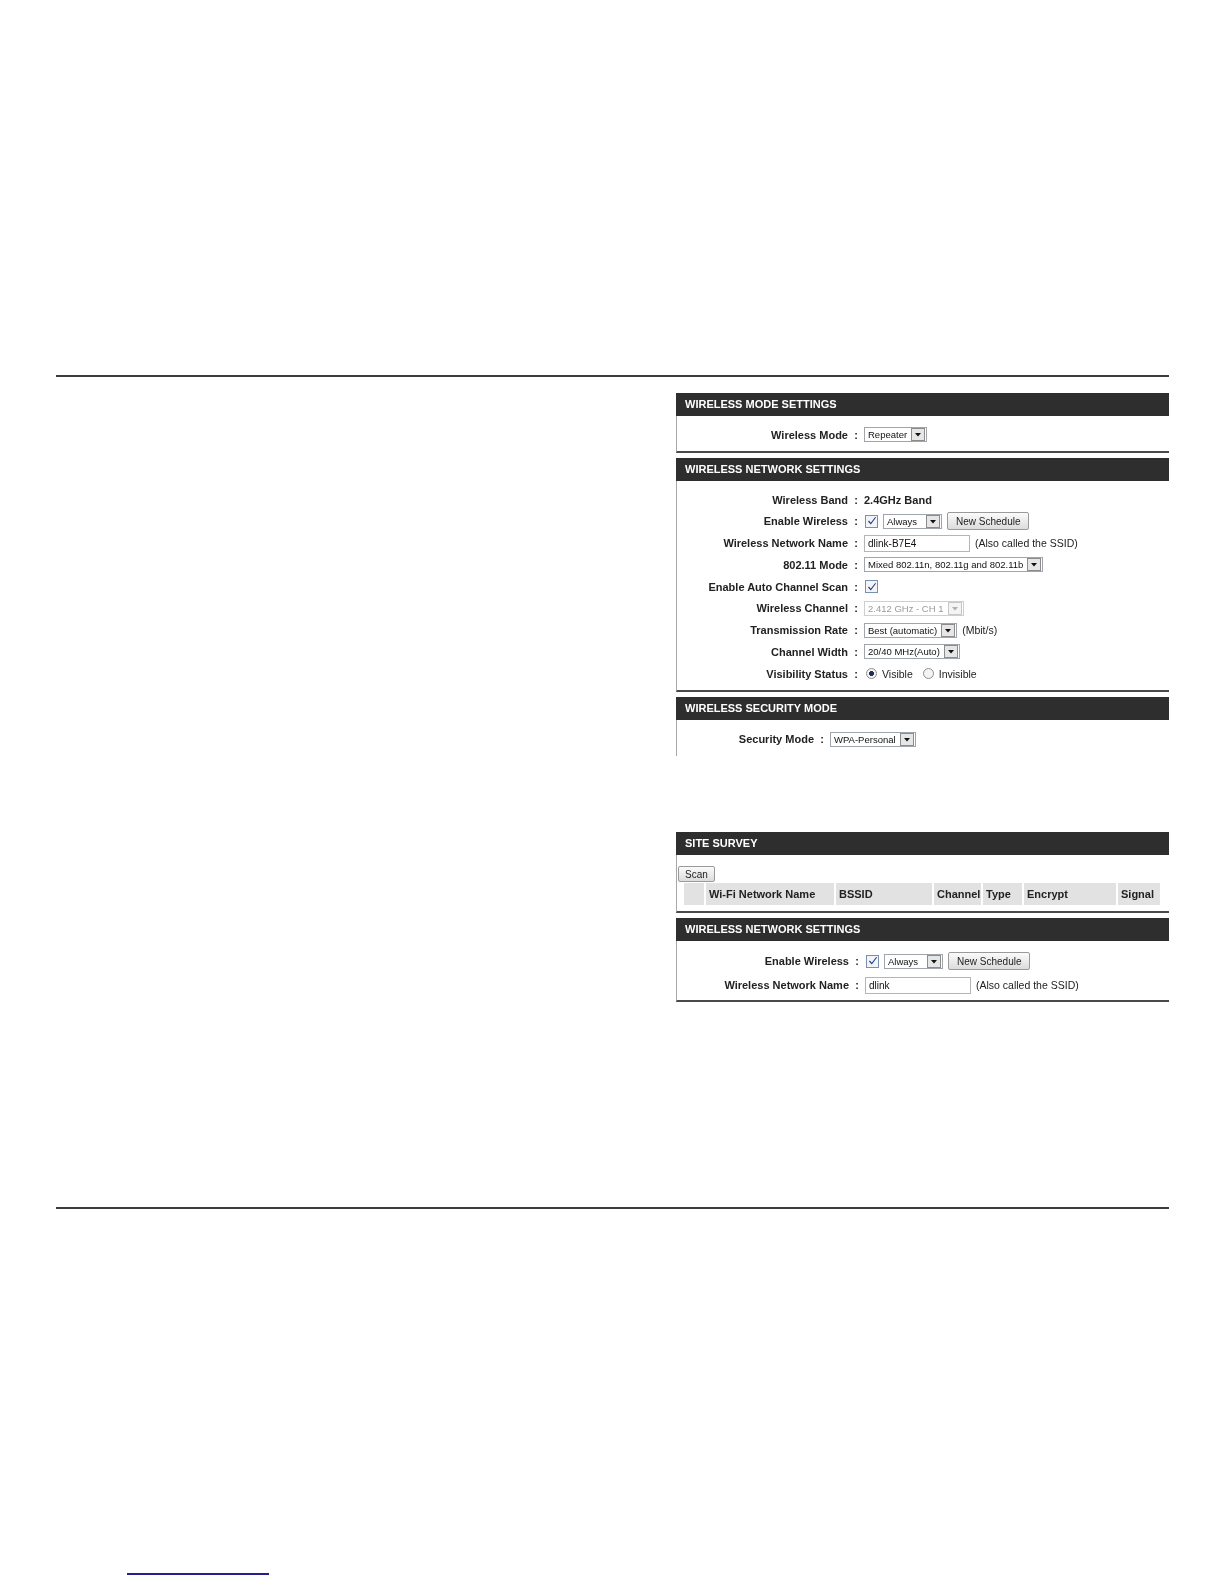 This screenshot has height=1584, width=1224. I want to click on dropdown: 20/40 MHz(Auto), so click(912, 652).